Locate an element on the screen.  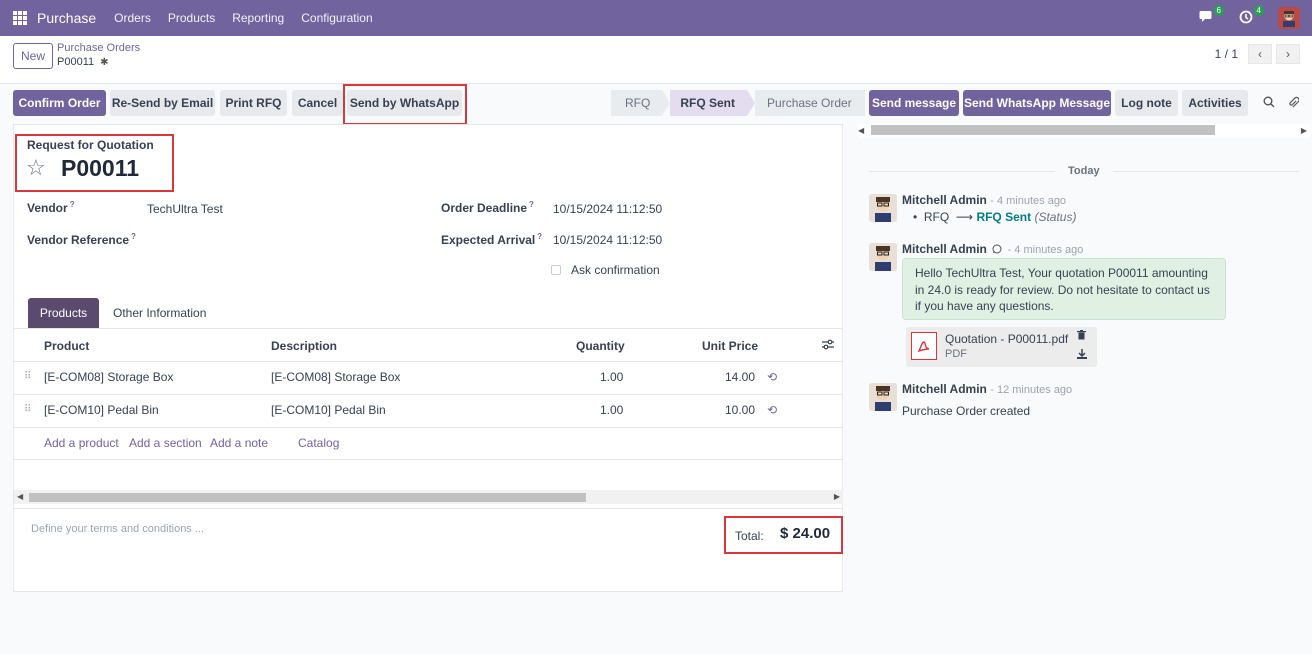
horizontal-scrollbar: ◀ ▶ is located at coordinates (428, 497).